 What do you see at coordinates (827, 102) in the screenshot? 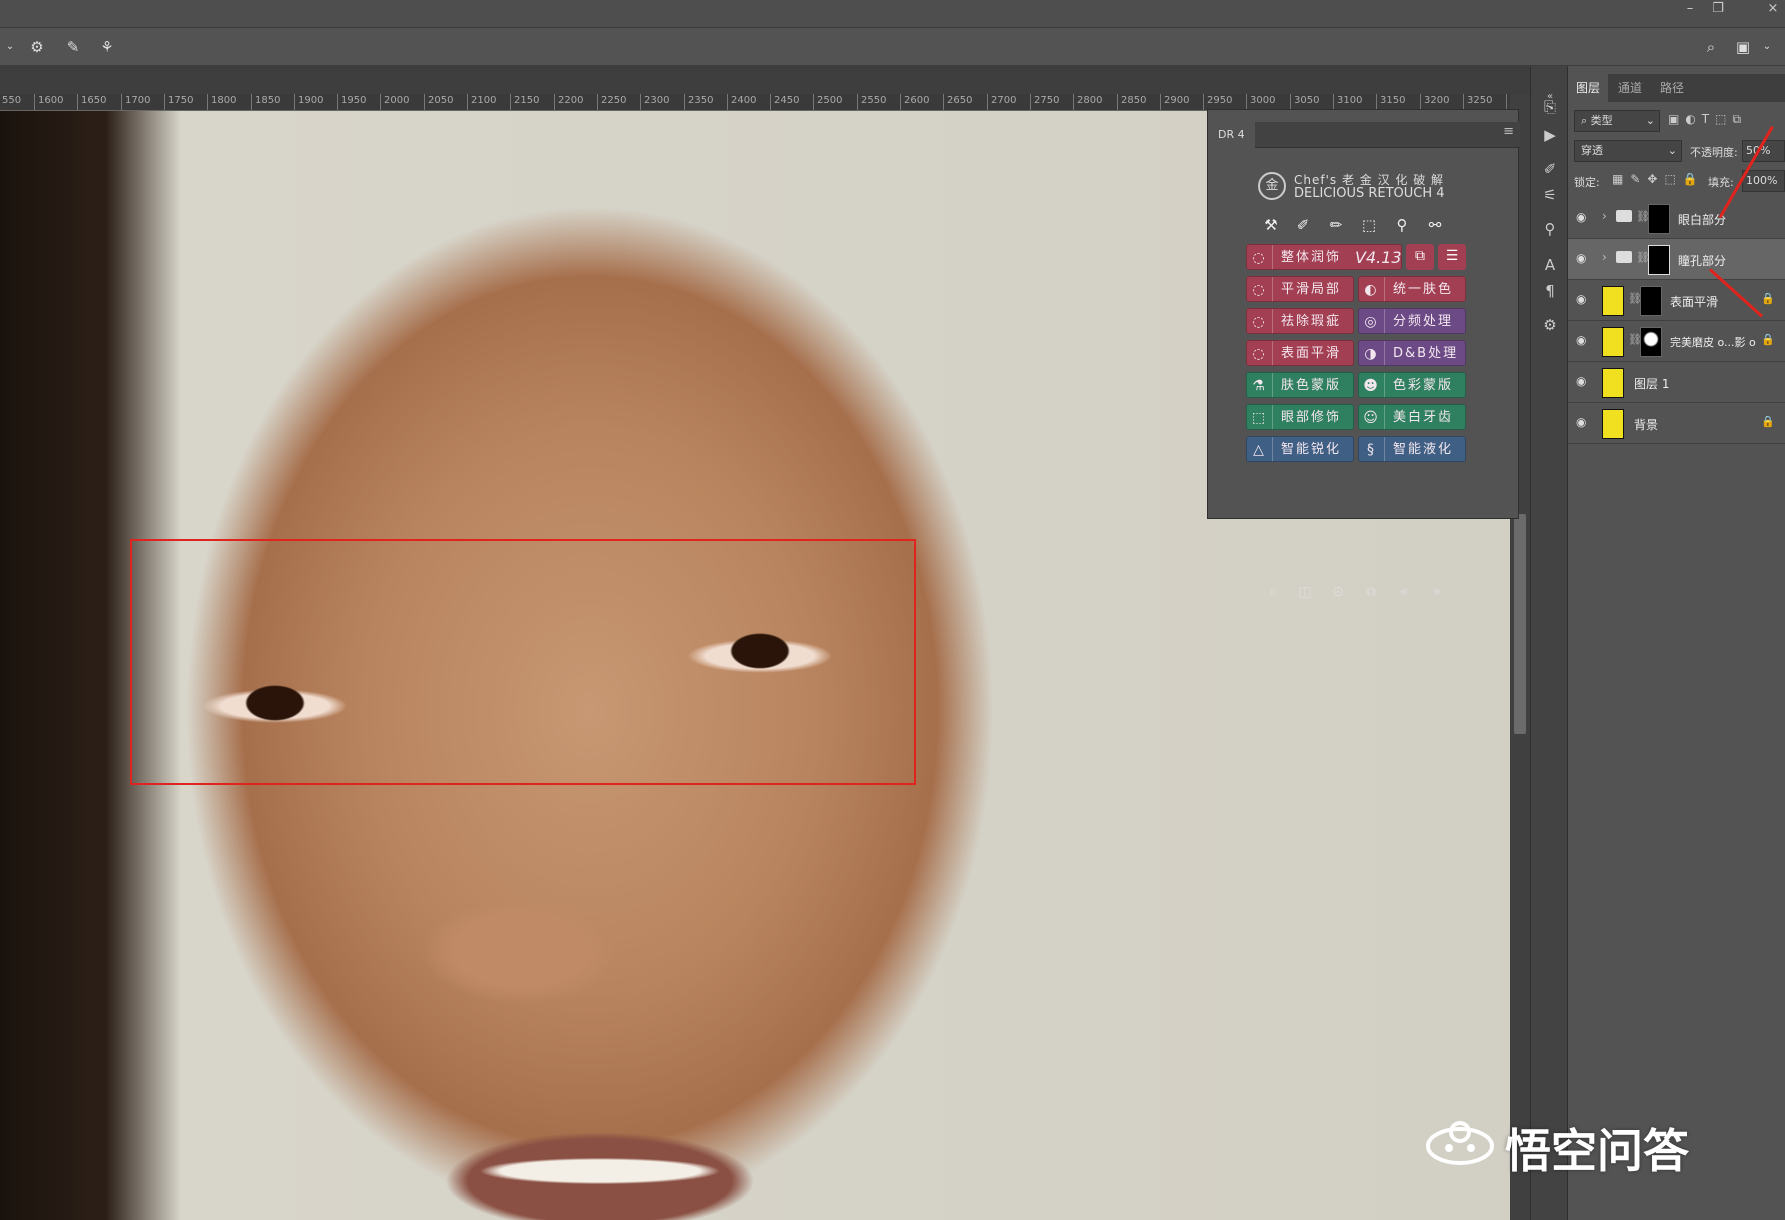
I see `ruler-tick-label: 2500` at bounding box center [827, 102].